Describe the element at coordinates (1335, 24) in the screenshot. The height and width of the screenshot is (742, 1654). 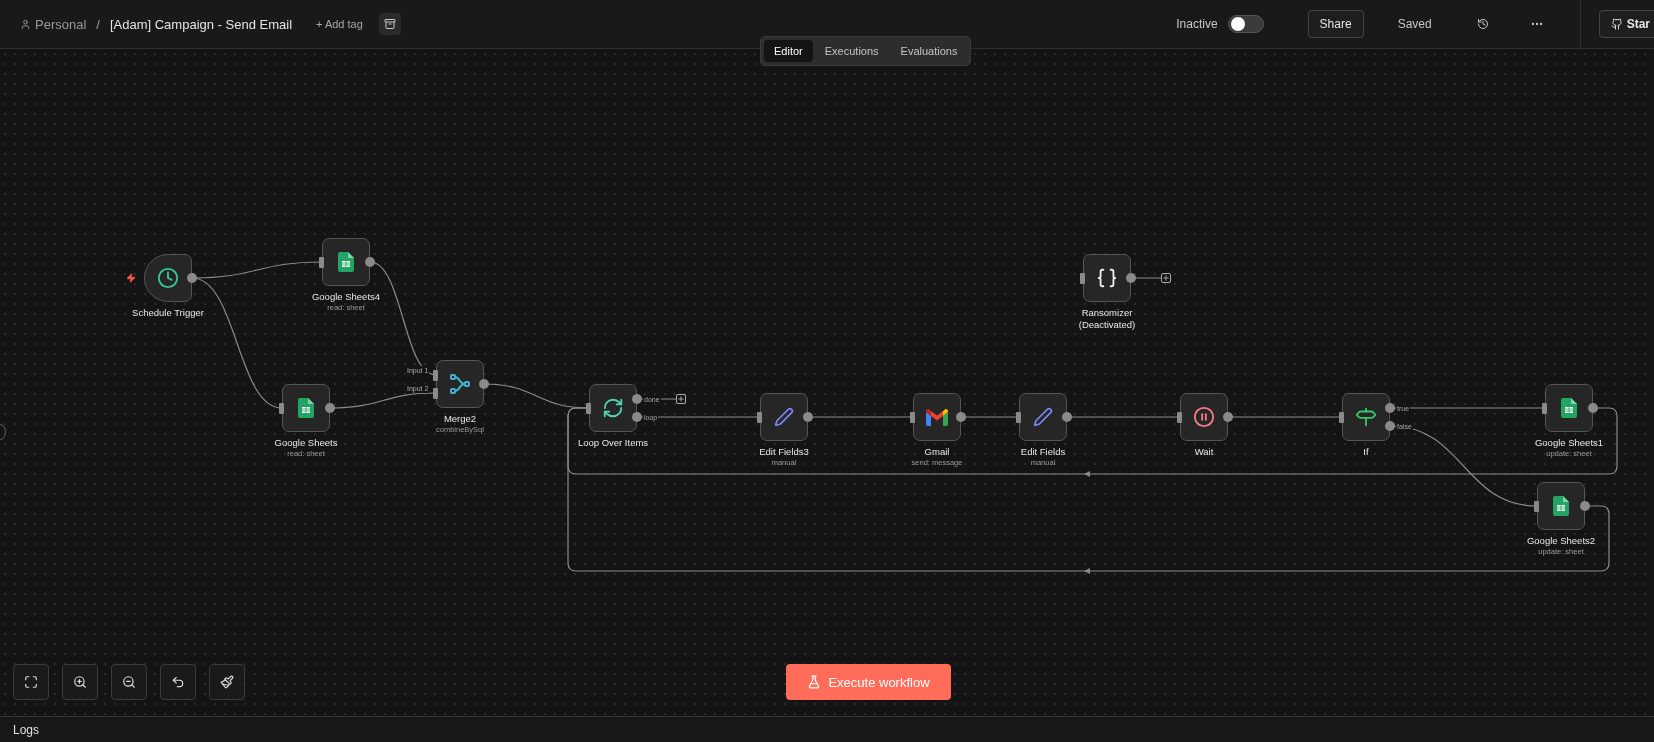
I see `share-button: Share` at that location.